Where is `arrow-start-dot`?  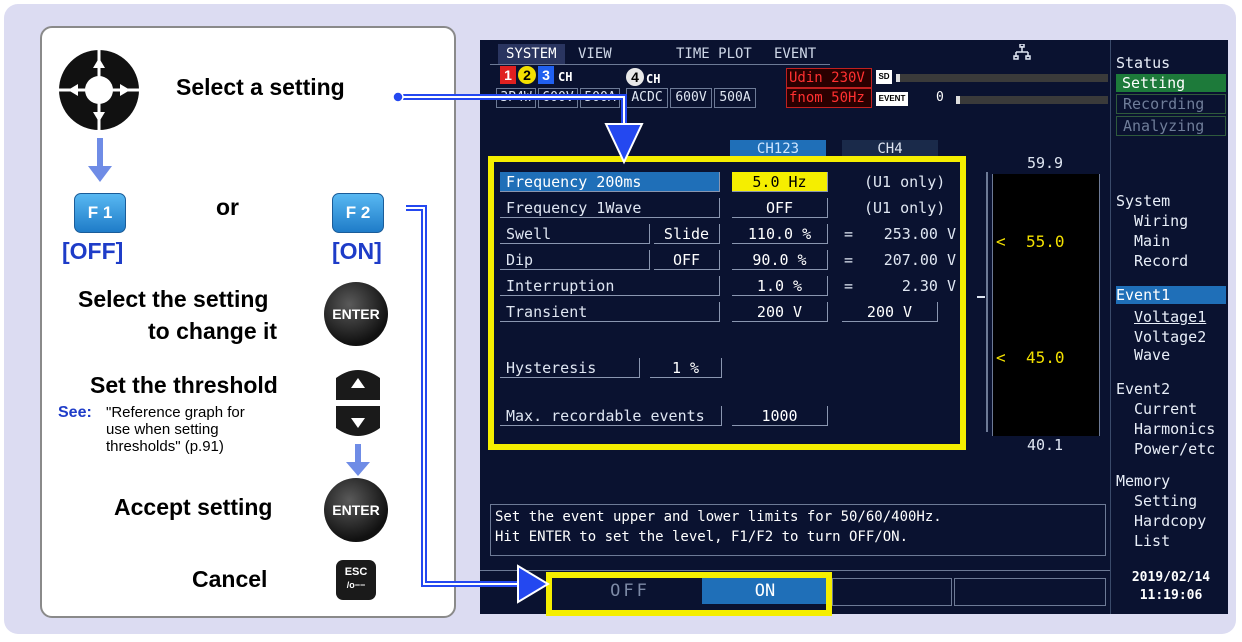
arrow-start-dot is located at coordinates (398, 97).